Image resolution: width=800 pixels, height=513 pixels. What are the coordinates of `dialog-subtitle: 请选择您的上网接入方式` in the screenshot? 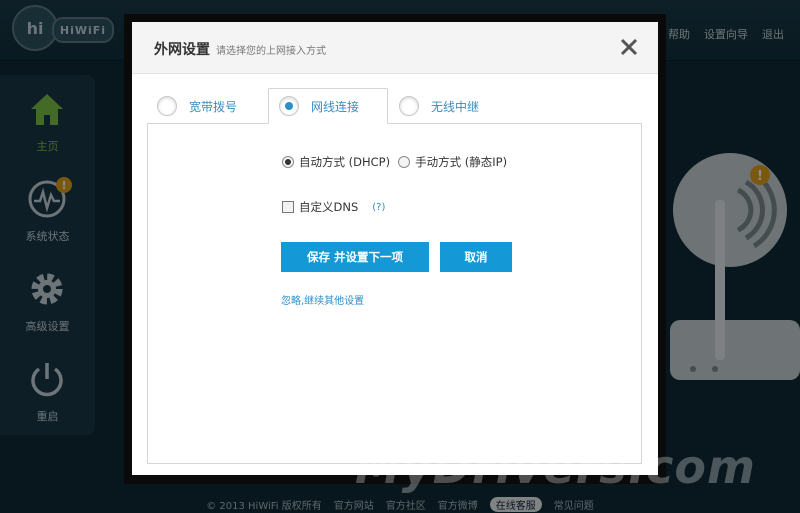 It's located at (271, 51).